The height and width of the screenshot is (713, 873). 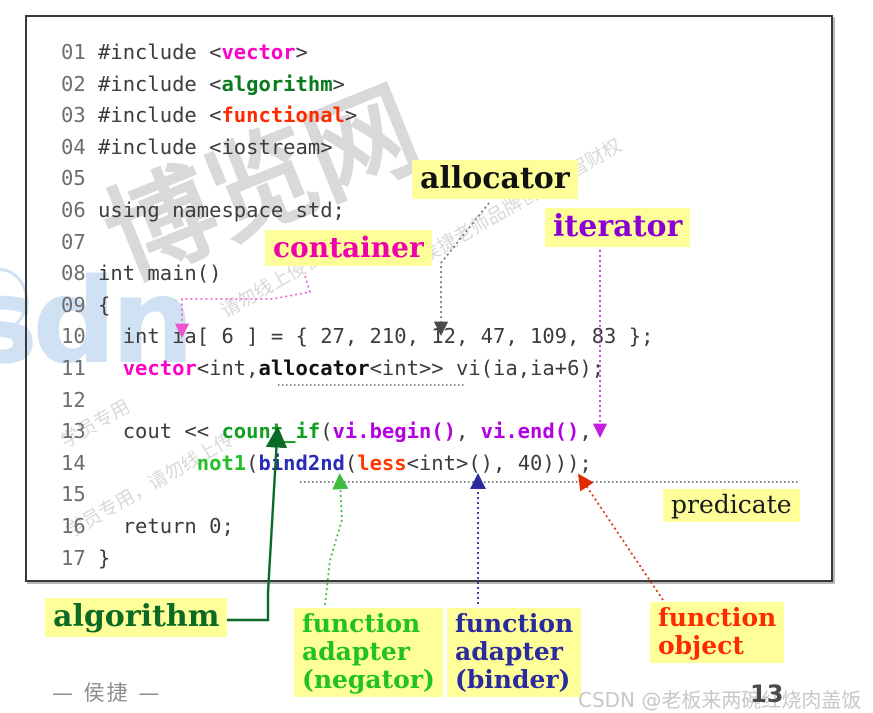 I want to click on code-token: allocator, so click(x=314, y=367).